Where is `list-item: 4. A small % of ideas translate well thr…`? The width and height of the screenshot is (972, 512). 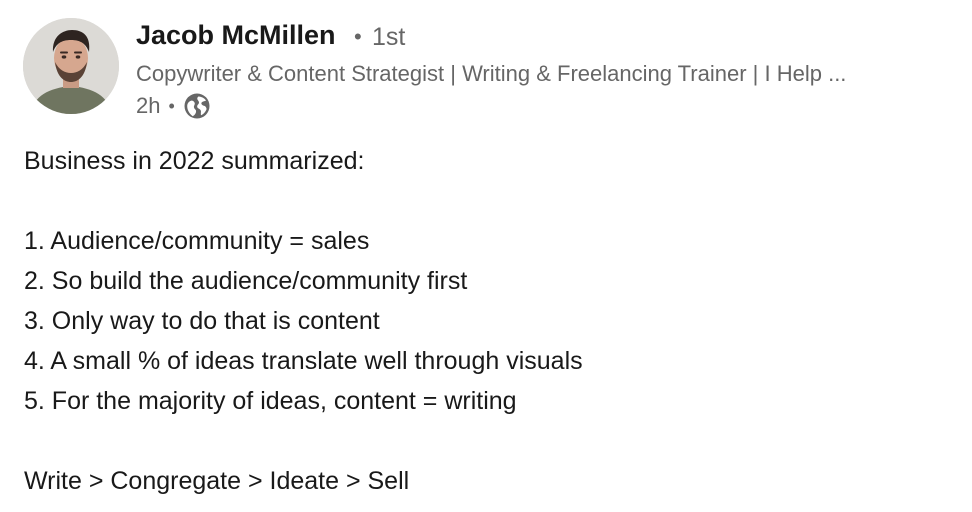 list-item: 4. A small % of ideas translate well thr… is located at coordinates (303, 361).